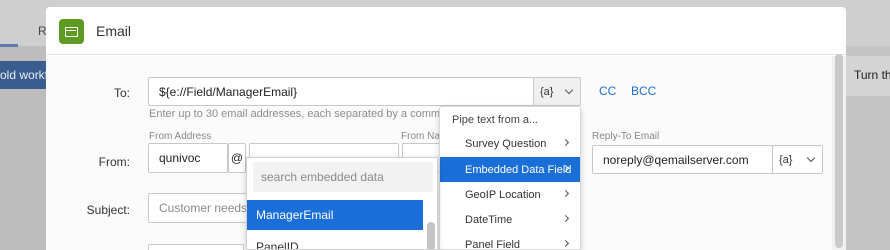 The image size is (890, 250). I want to click on menu-item-label: Survey Question, so click(506, 143).